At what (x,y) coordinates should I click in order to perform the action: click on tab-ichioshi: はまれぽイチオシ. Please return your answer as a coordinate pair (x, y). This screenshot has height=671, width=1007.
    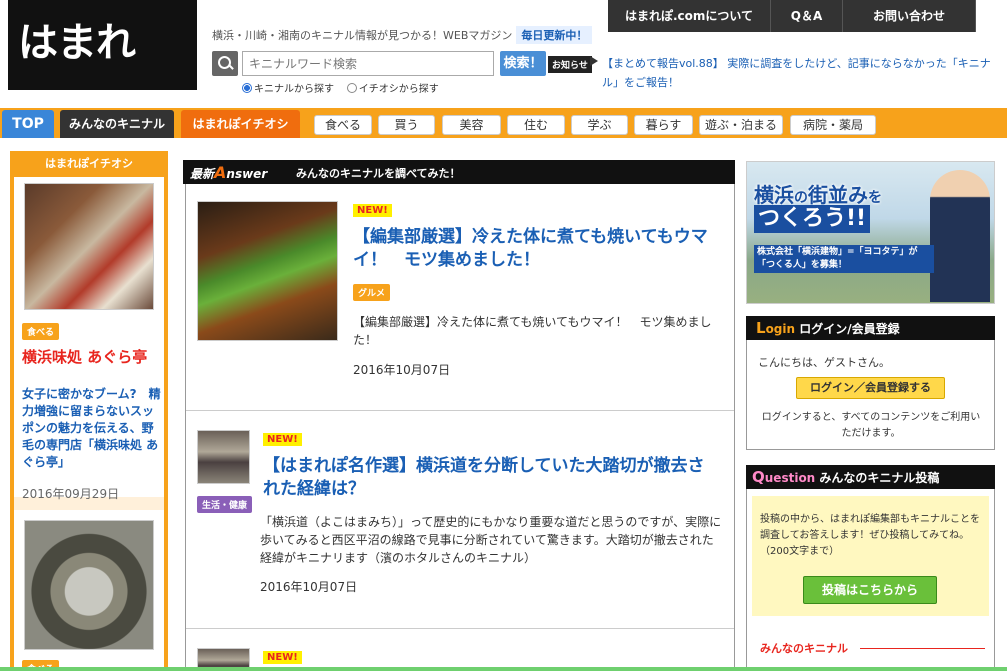
    Looking at the image, I should click on (240, 124).